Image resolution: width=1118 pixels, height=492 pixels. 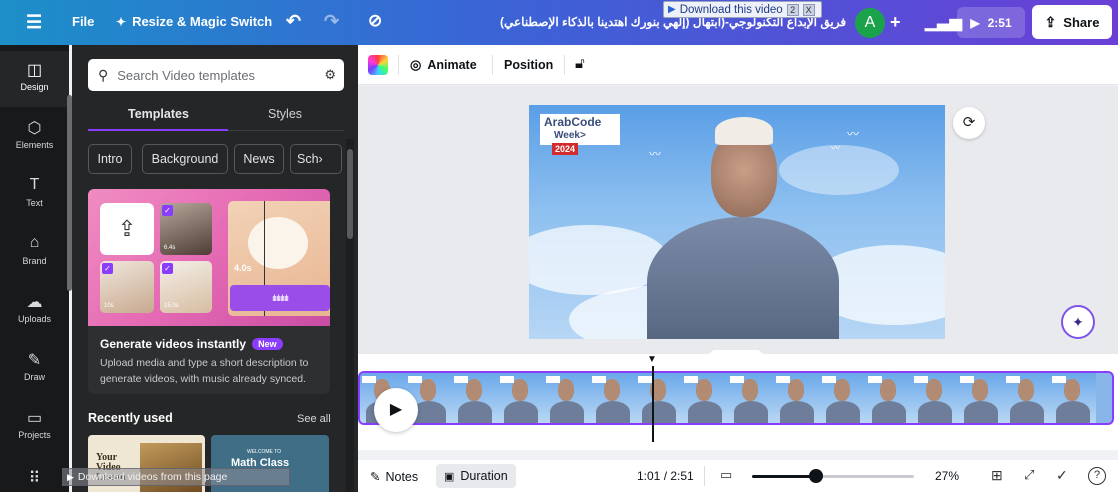 I want to click on promo-title-text: Generate videos instantly, so click(x=173, y=344).